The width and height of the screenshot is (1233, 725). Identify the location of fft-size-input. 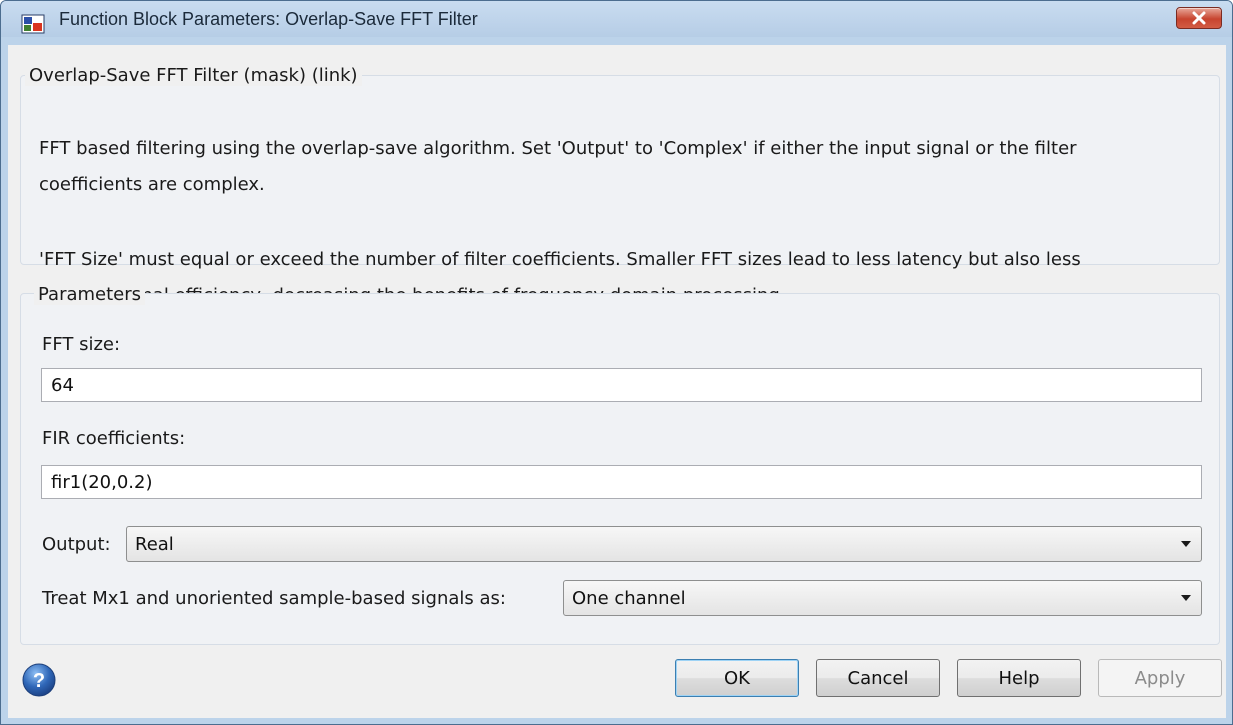
(621, 385).